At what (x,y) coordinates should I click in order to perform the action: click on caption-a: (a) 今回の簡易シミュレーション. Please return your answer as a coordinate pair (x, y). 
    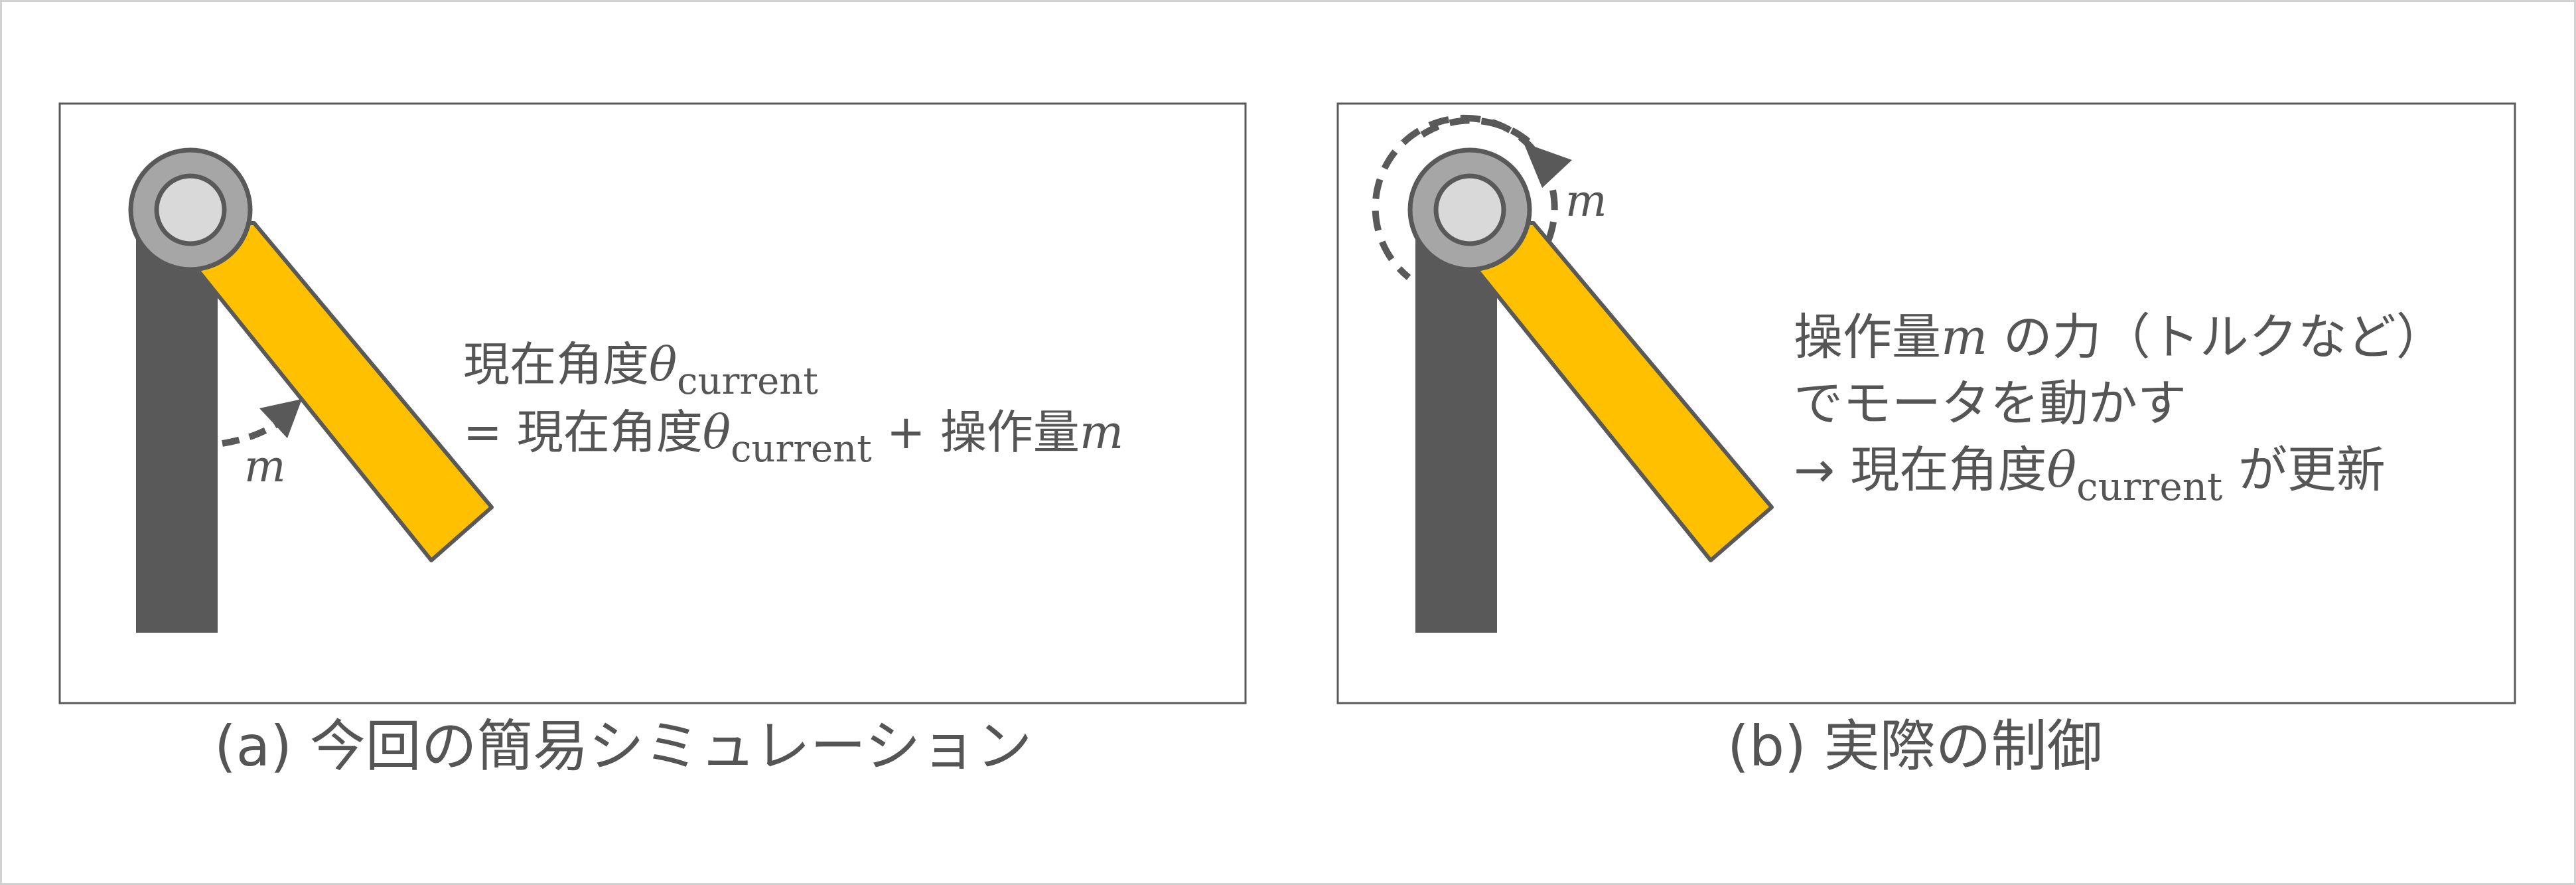
    Looking at the image, I should click on (623, 746).